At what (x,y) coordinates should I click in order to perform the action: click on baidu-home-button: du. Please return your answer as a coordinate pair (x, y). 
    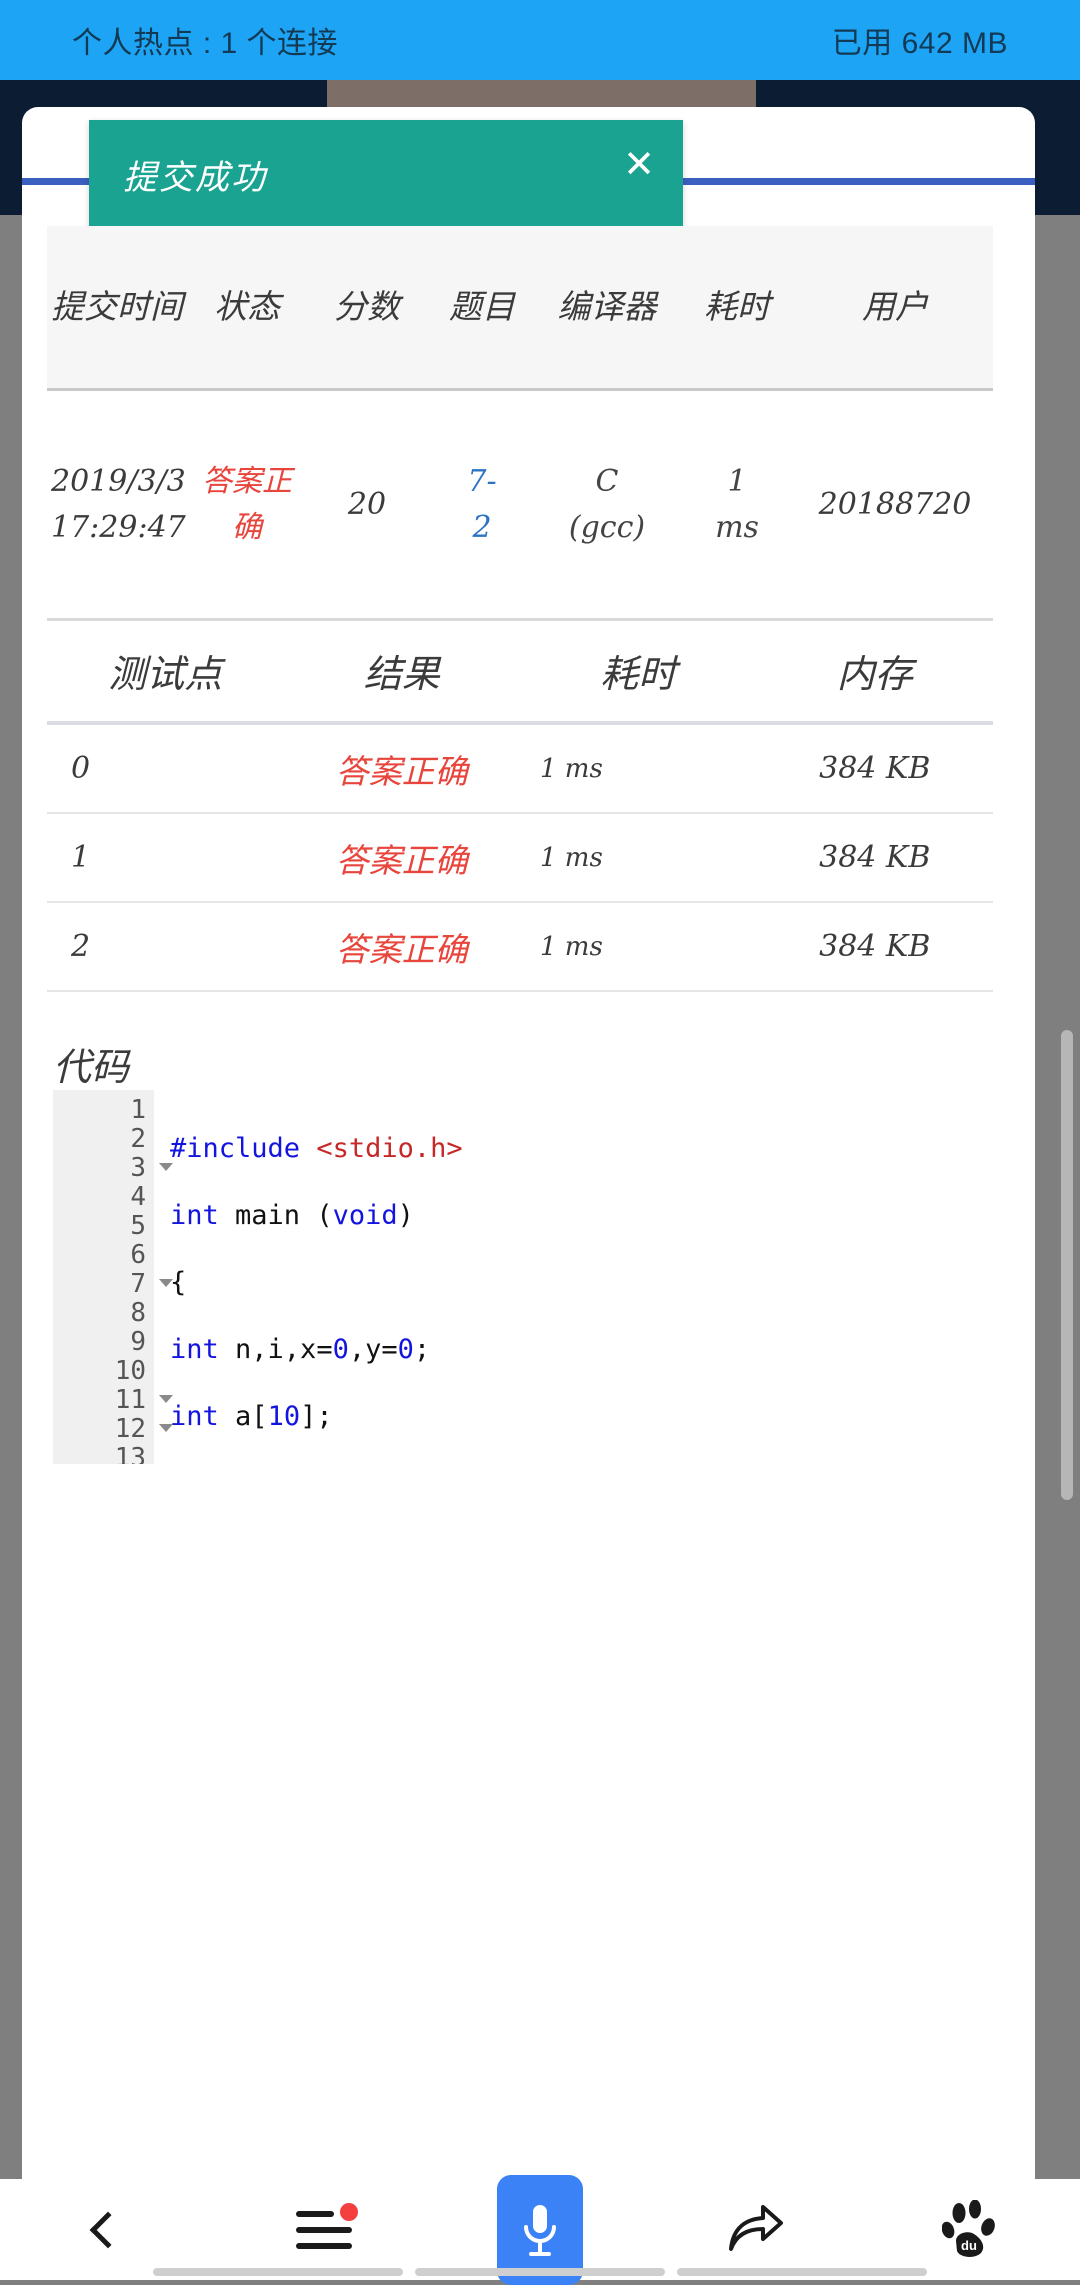
    Looking at the image, I should click on (972, 2229).